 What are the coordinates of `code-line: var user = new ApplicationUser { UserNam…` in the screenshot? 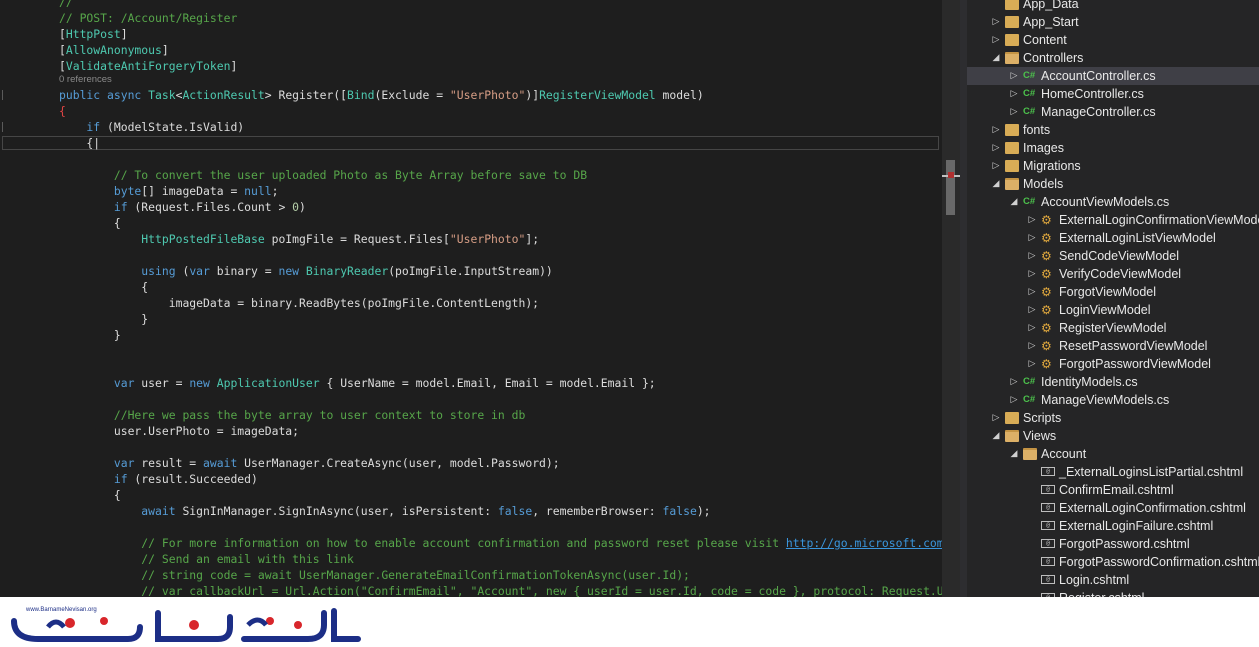 It's located at (357, 383).